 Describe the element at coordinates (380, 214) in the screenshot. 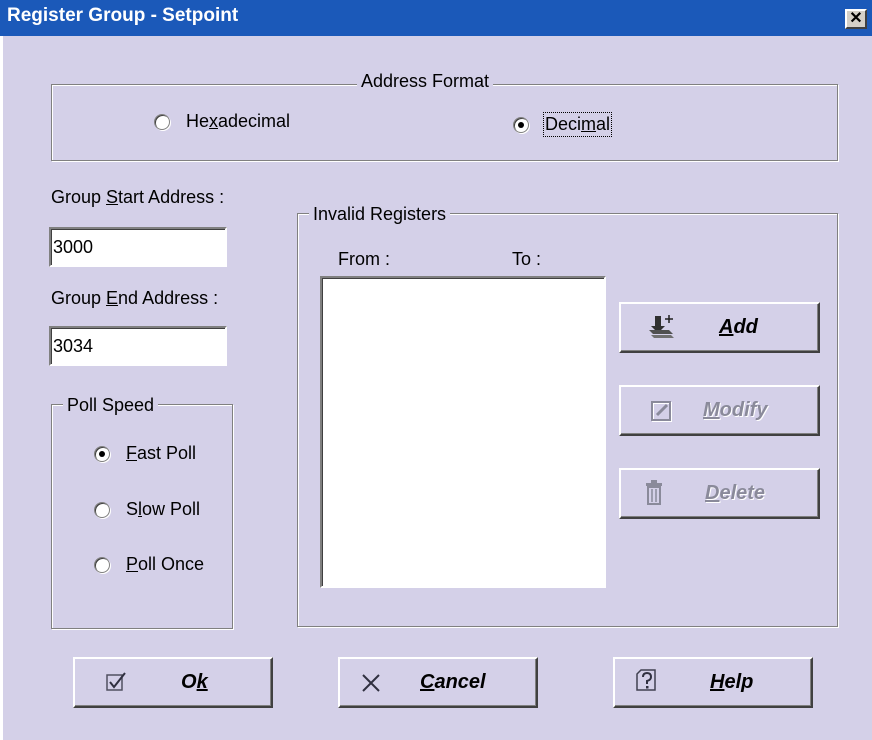

I see `invalid-registers-legend: Invalid Registers` at that location.